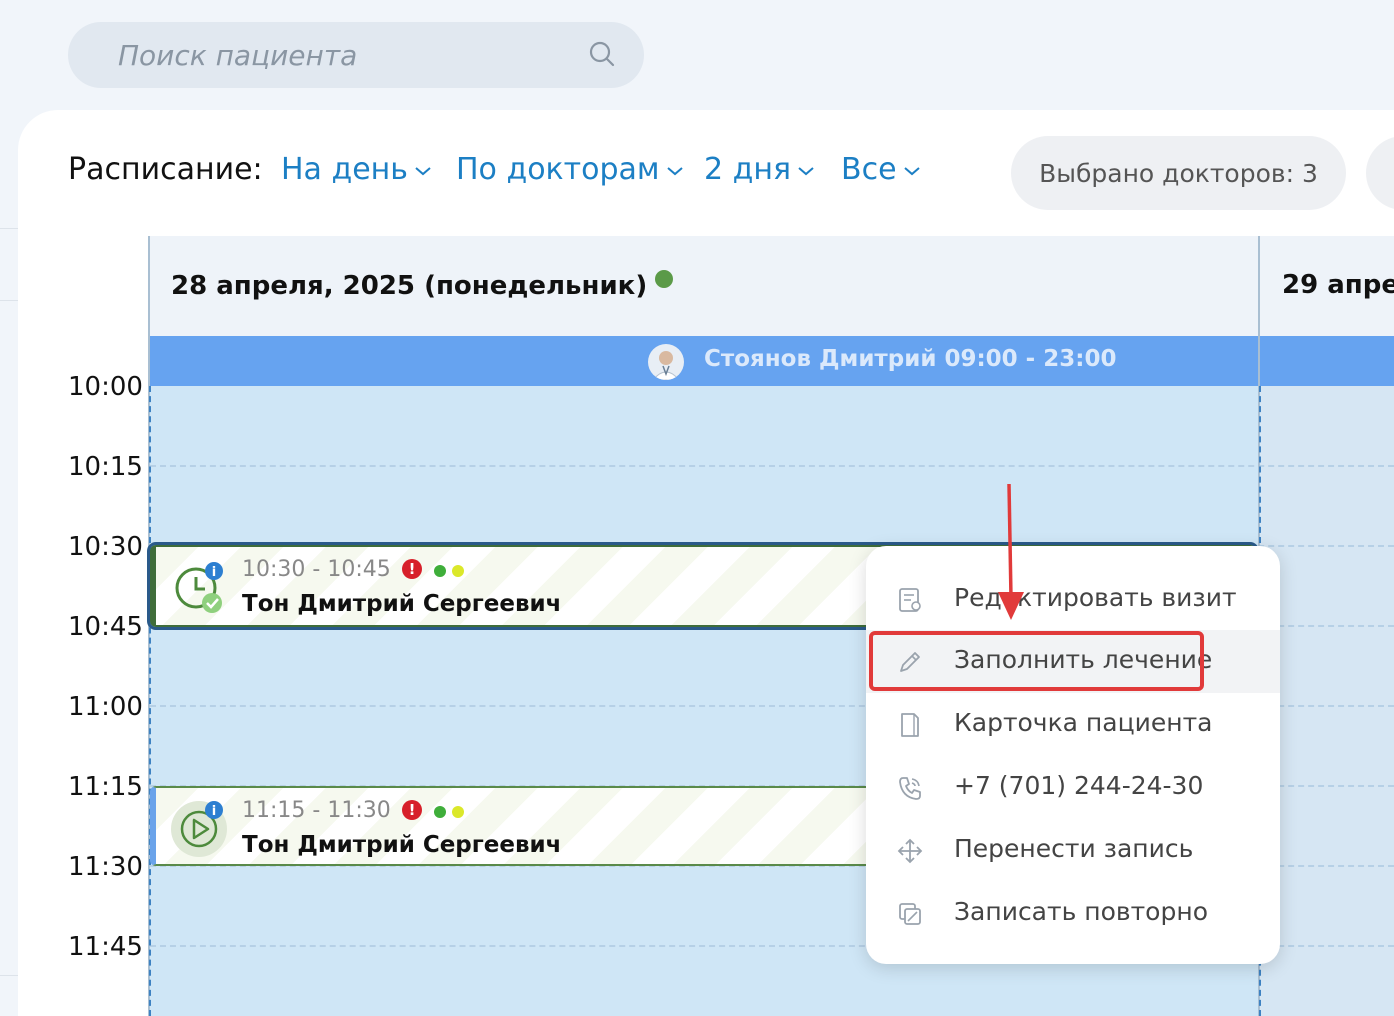  Describe the element at coordinates (105, 547) in the screenshot. I see `time-label: 10:30` at that location.